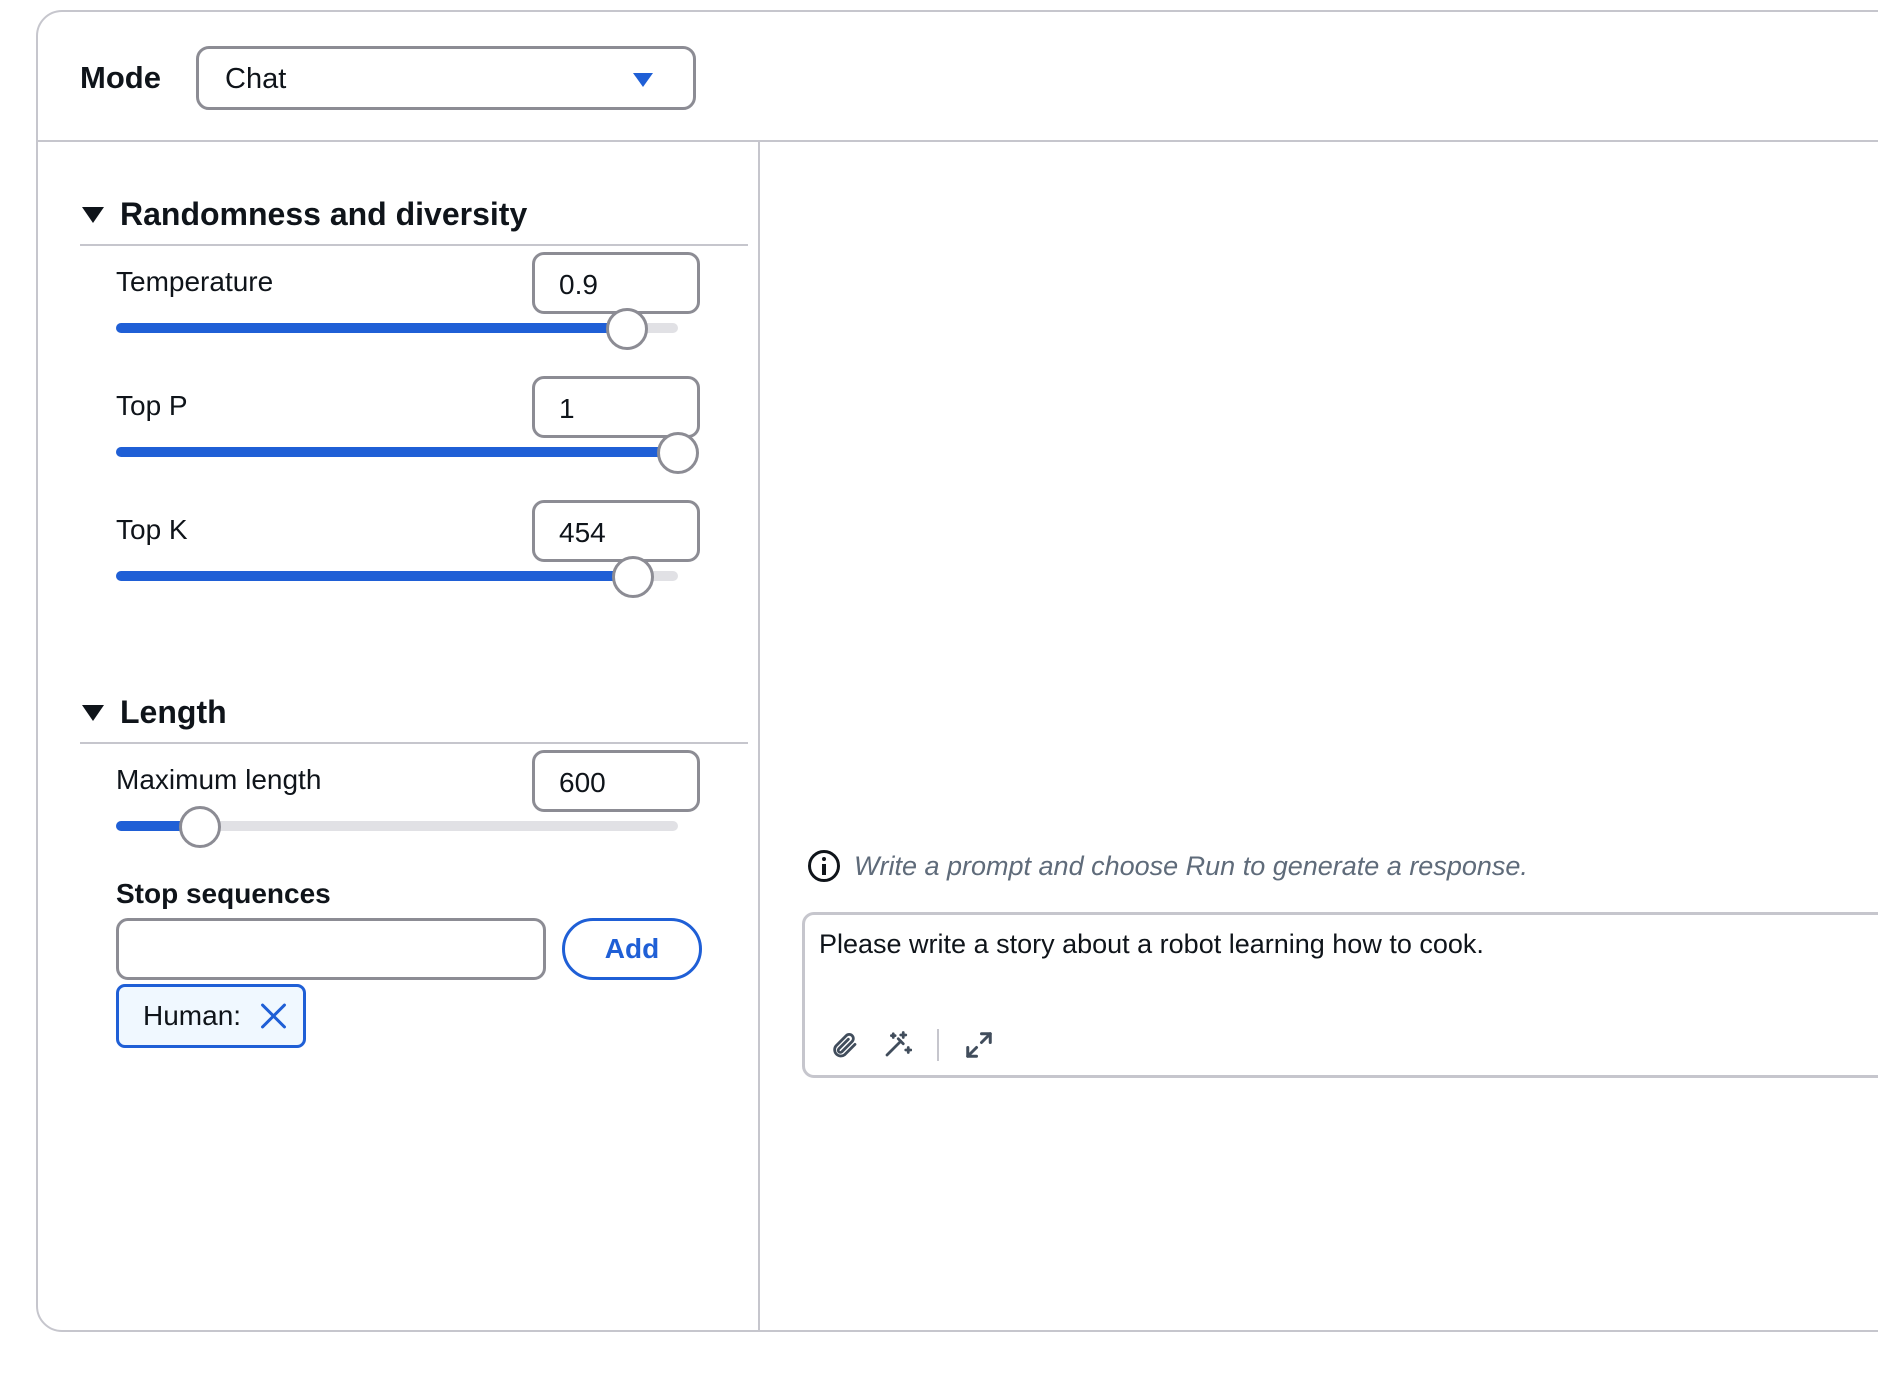 The image size is (1878, 1374). I want to click on top-k-label: Top K, so click(152, 529).